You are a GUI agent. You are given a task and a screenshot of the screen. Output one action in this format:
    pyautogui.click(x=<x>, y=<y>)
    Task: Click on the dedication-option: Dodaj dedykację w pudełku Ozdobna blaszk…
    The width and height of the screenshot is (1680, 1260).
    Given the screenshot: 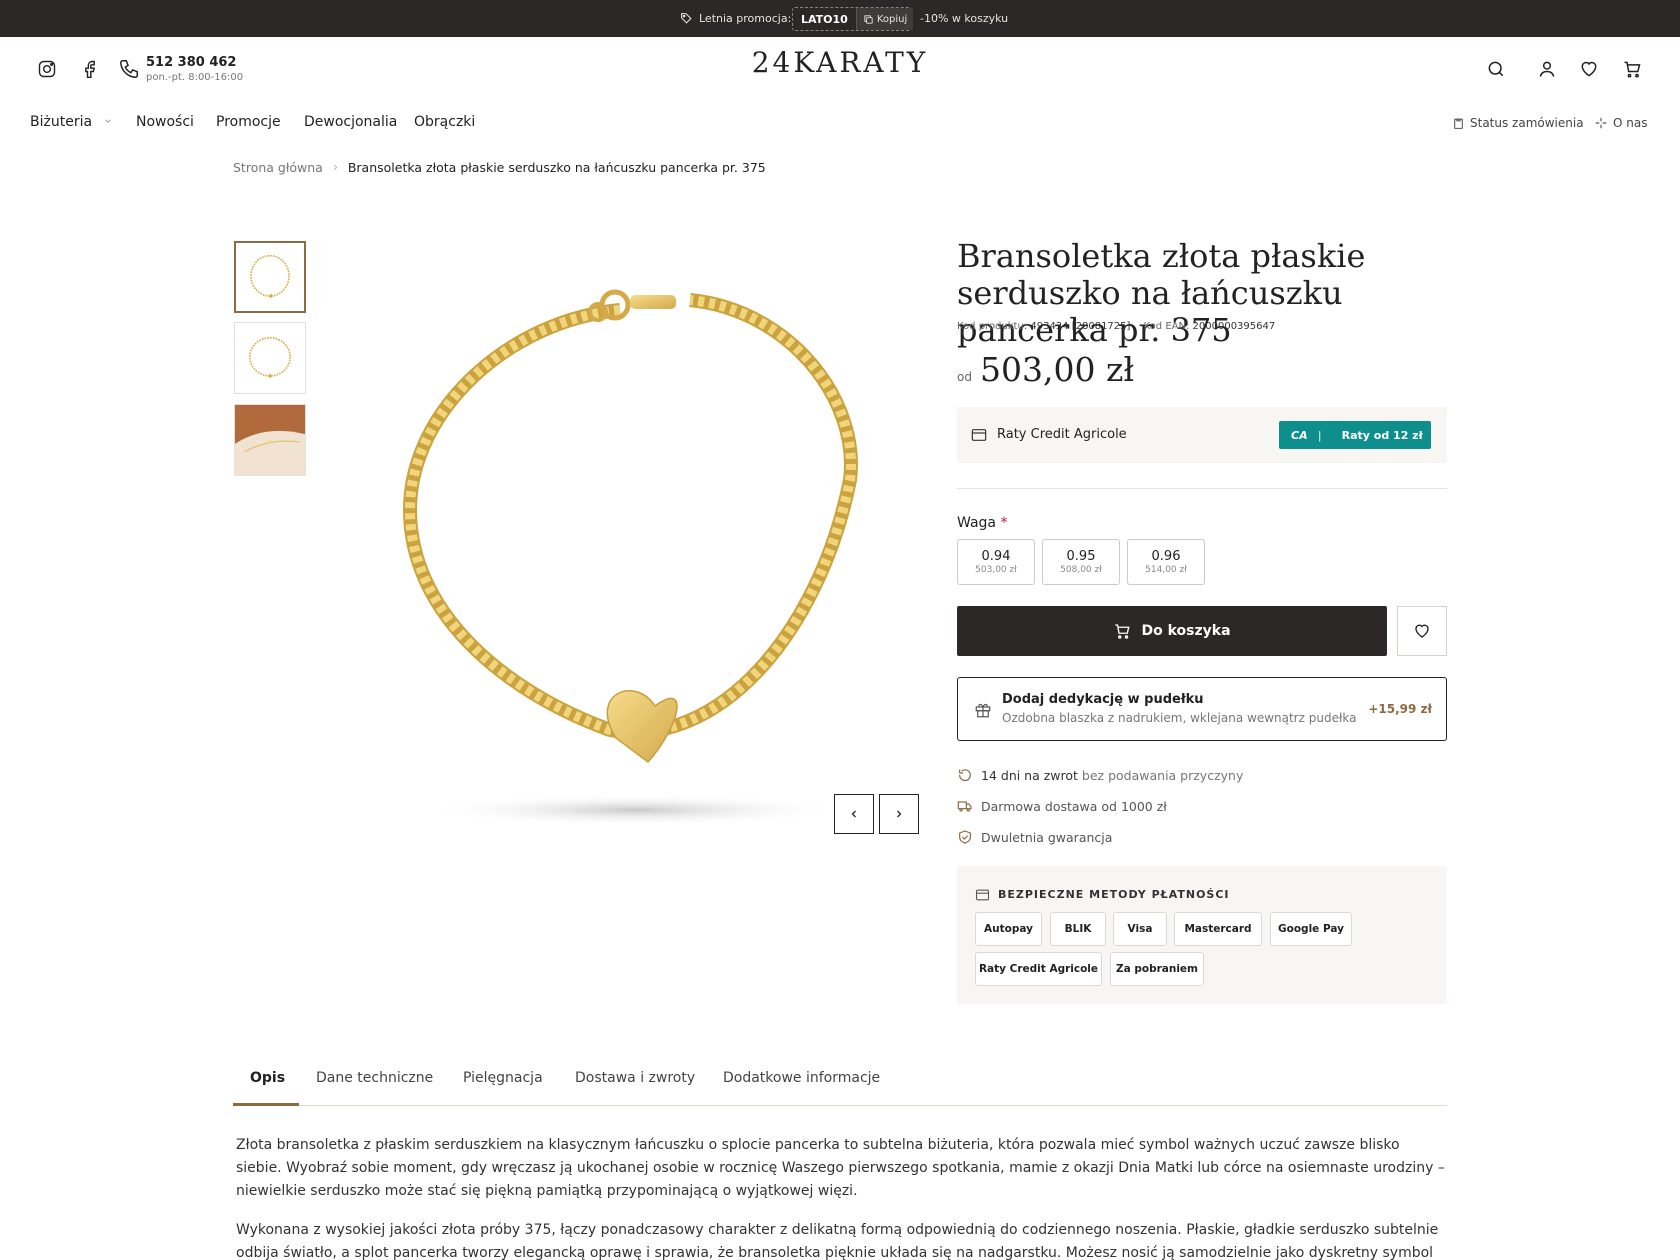 What is the action you would take?
    pyautogui.click(x=1202, y=709)
    